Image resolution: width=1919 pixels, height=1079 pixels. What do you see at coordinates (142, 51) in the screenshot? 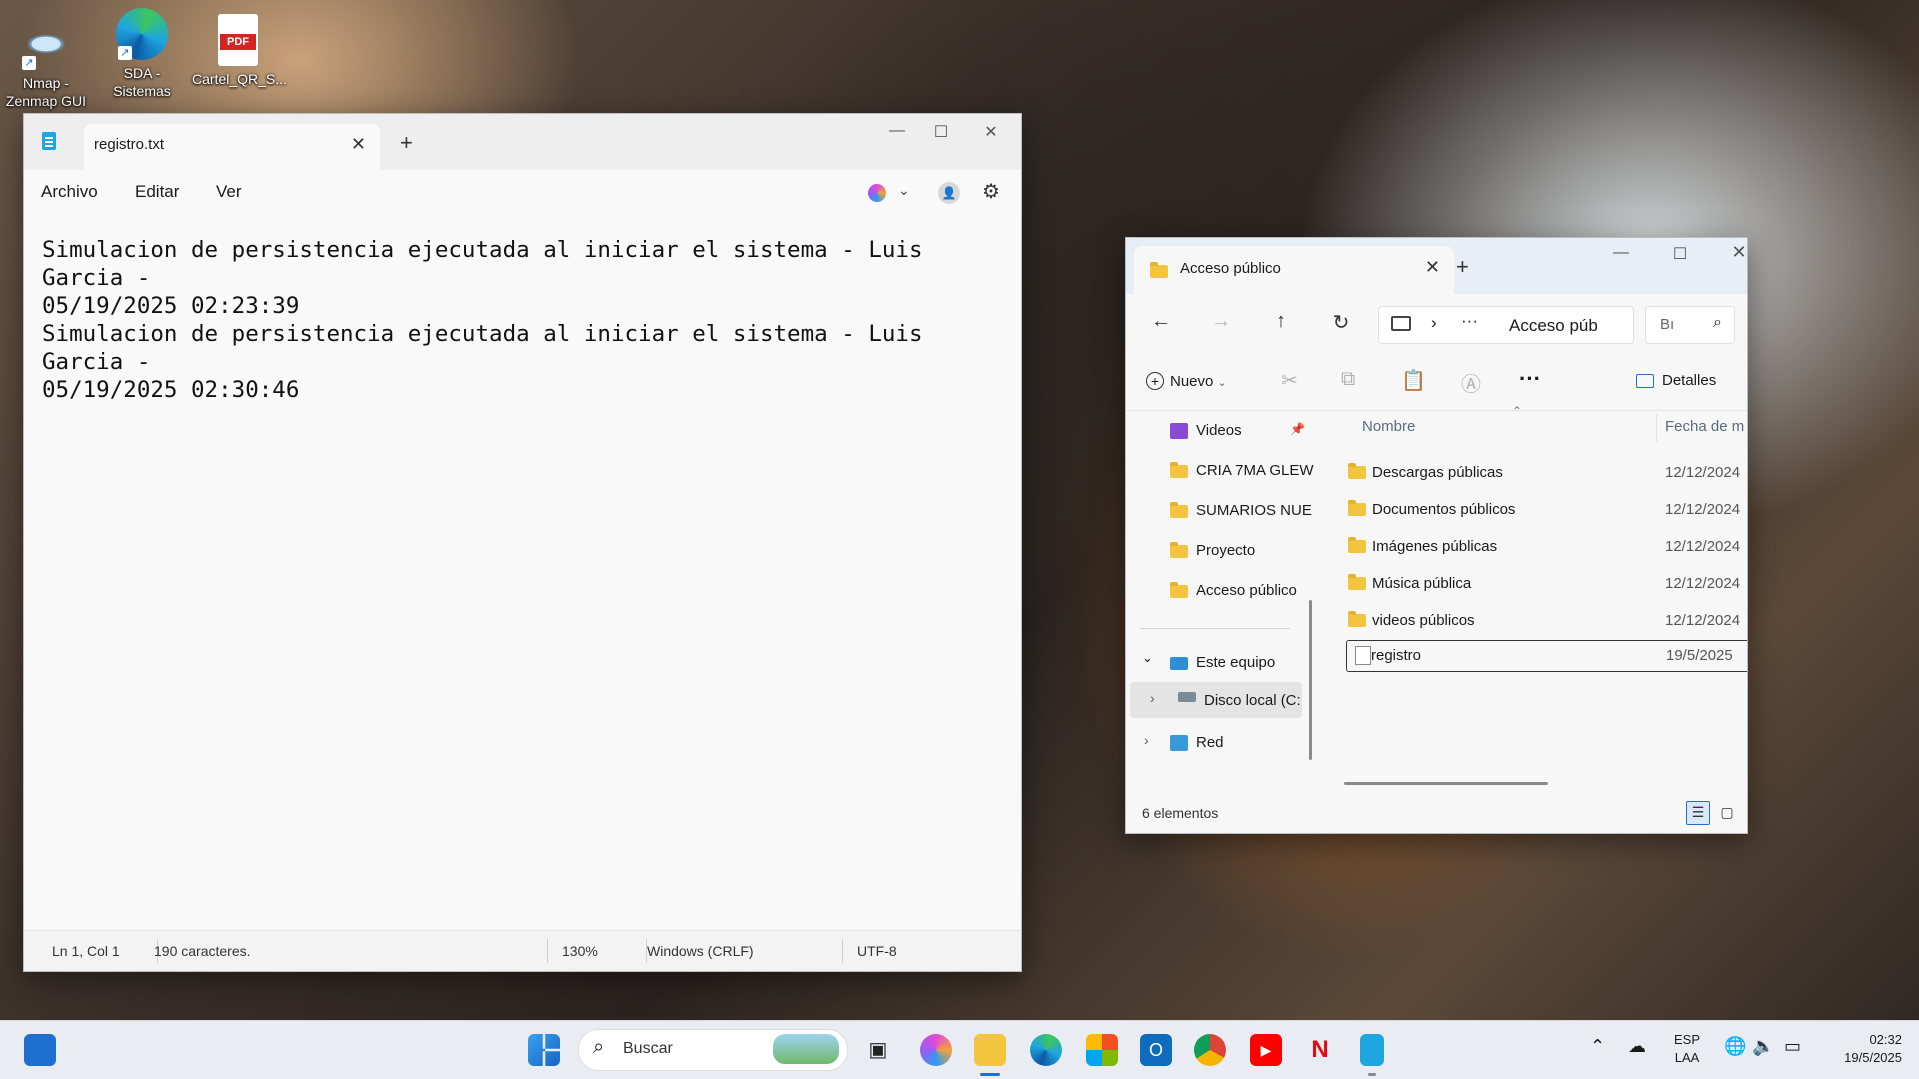
I see `desktop-icon-sda: ↗ SDA - Sistemas` at bounding box center [142, 51].